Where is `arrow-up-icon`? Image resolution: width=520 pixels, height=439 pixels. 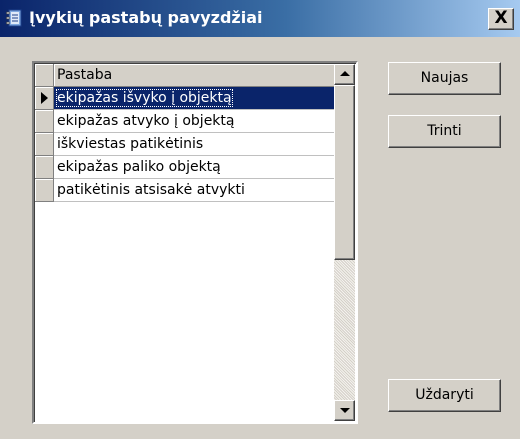
arrow-up-icon is located at coordinates (345, 73).